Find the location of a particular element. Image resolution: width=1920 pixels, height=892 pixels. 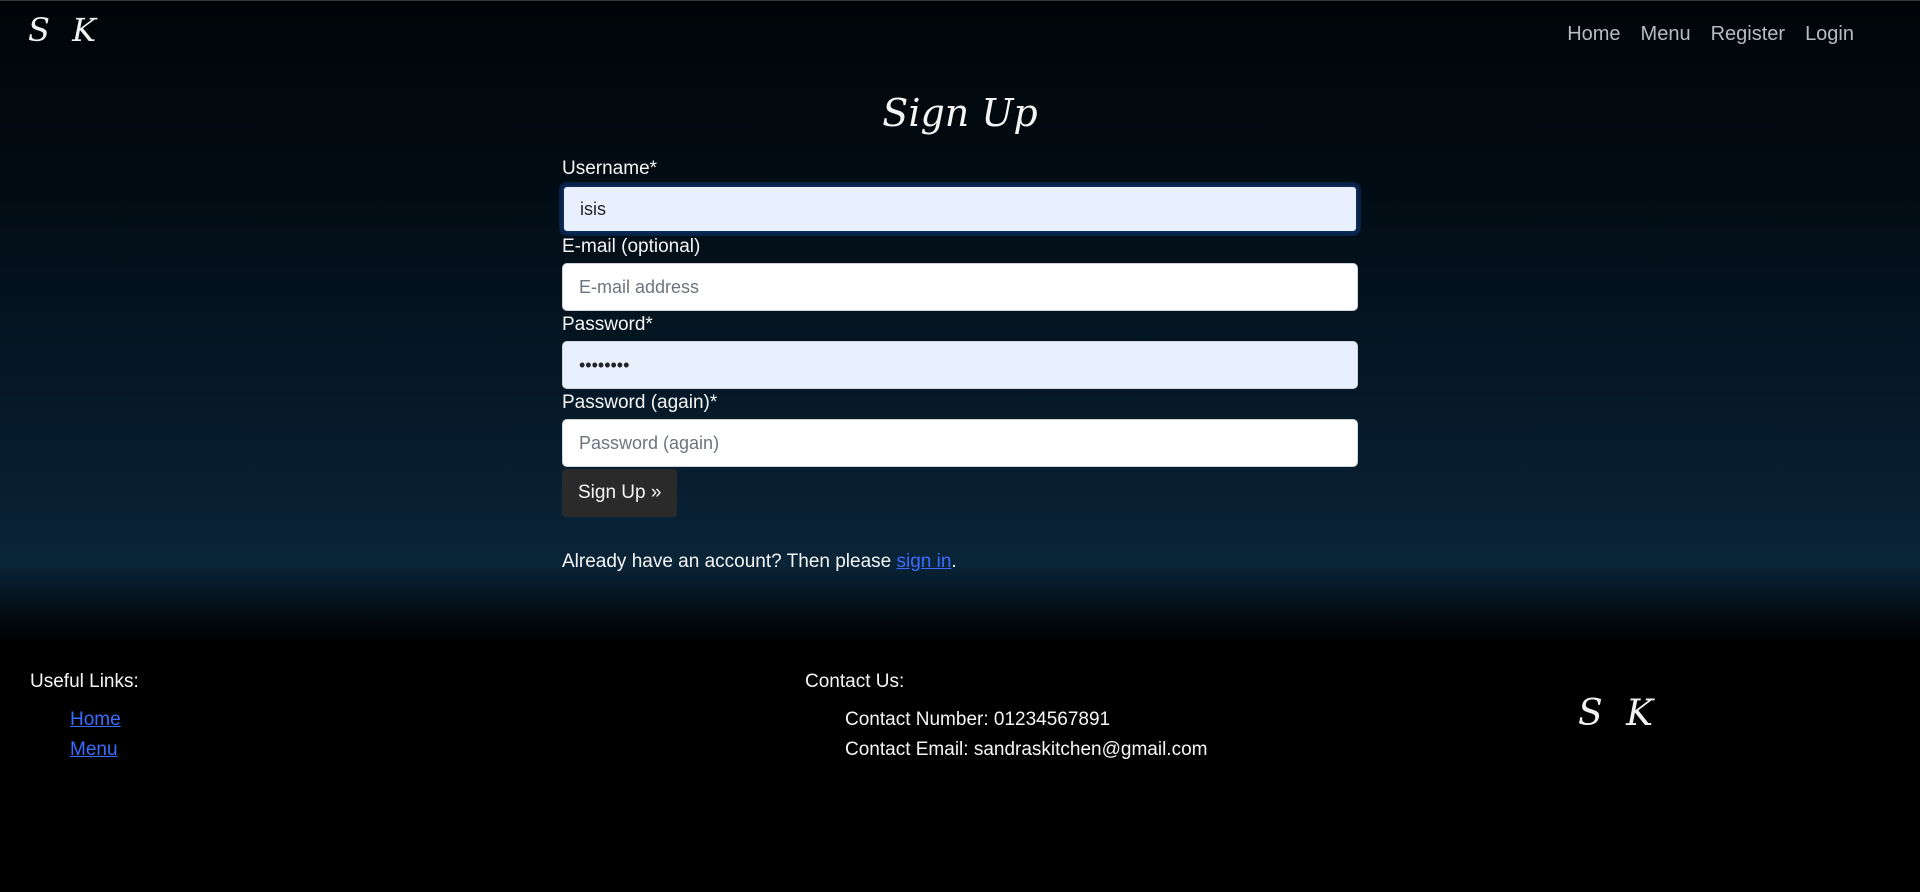

username-label: Username* is located at coordinates (610, 168).